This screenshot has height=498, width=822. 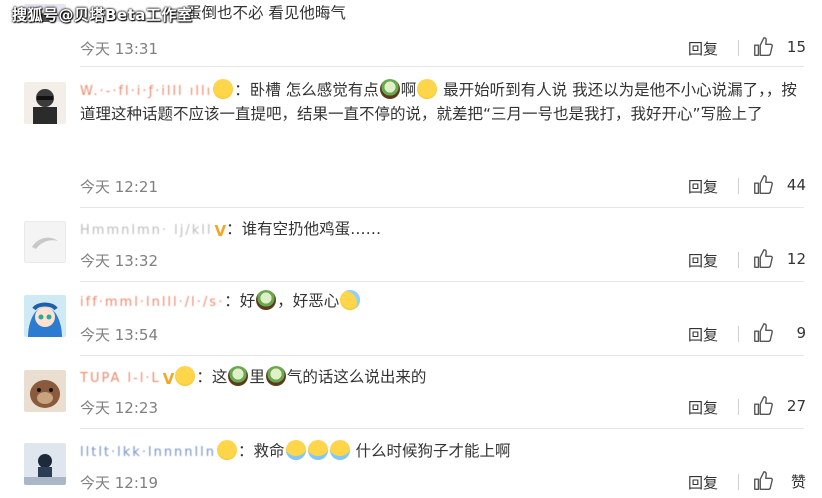 I want to click on comment-time: 今天 12:21, so click(x=119, y=187).